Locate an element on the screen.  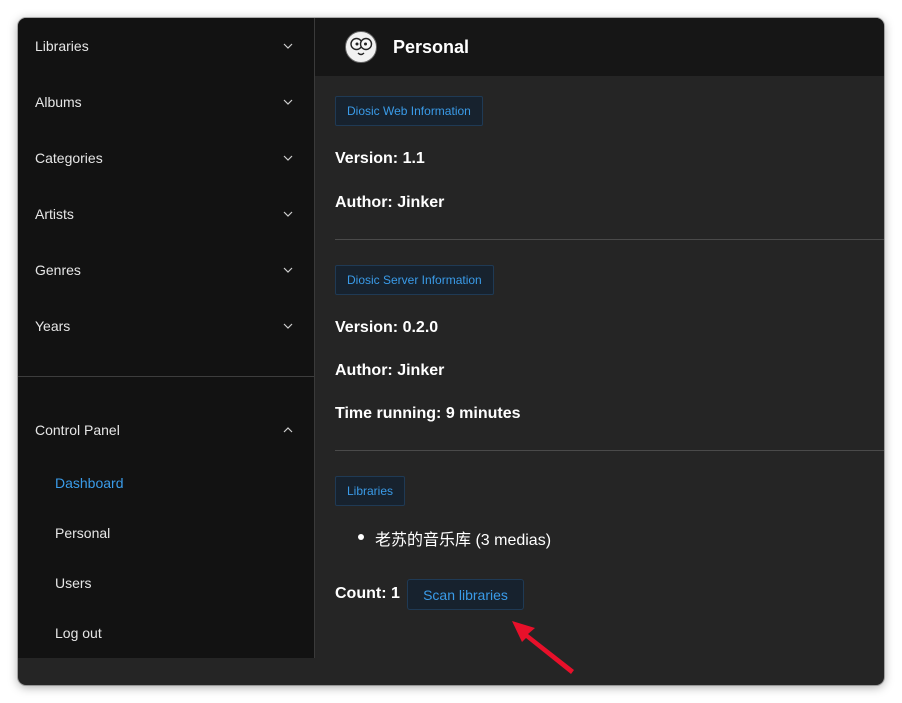
sidebar-item-label: Artists is located at coordinates (54, 214).